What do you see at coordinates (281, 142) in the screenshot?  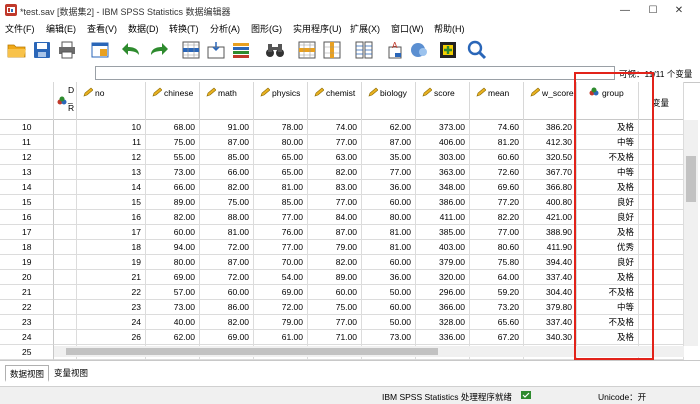 I see `cell-physics: 80.00` at bounding box center [281, 142].